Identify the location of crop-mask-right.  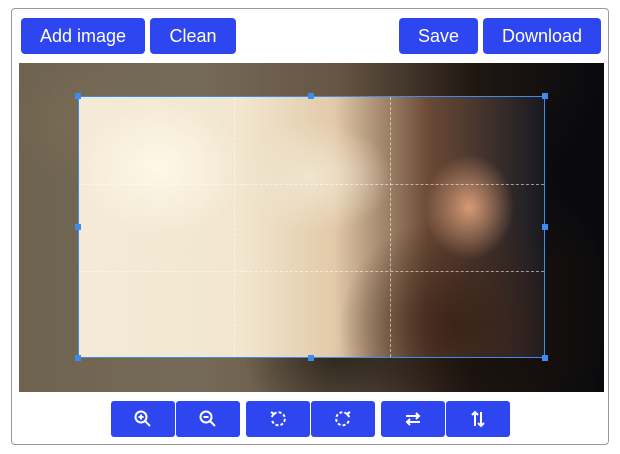
(574, 227).